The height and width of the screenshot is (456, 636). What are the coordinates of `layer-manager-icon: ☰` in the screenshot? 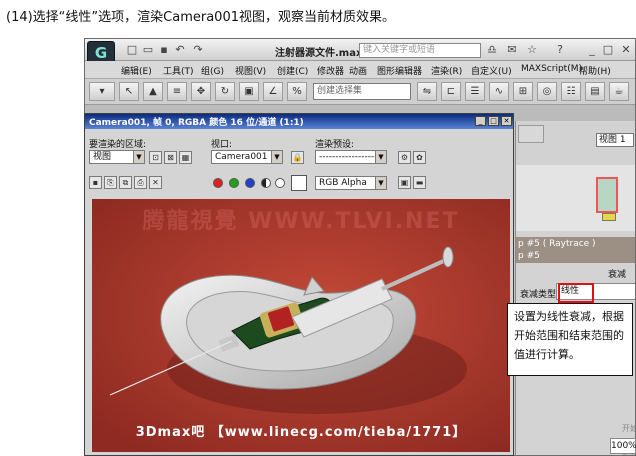 It's located at (475, 91).